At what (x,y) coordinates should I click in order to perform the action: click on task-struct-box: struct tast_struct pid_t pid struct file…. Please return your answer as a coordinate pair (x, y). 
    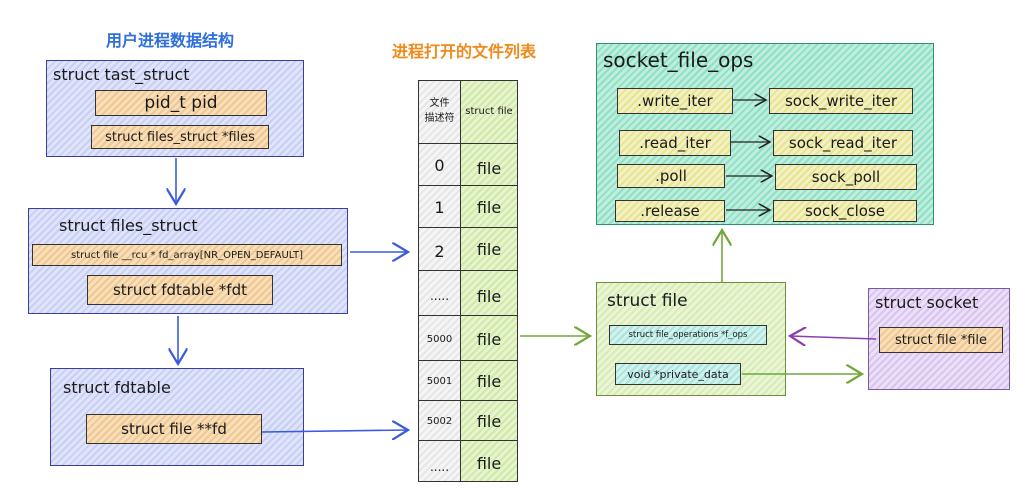
    Looking at the image, I should click on (175, 108).